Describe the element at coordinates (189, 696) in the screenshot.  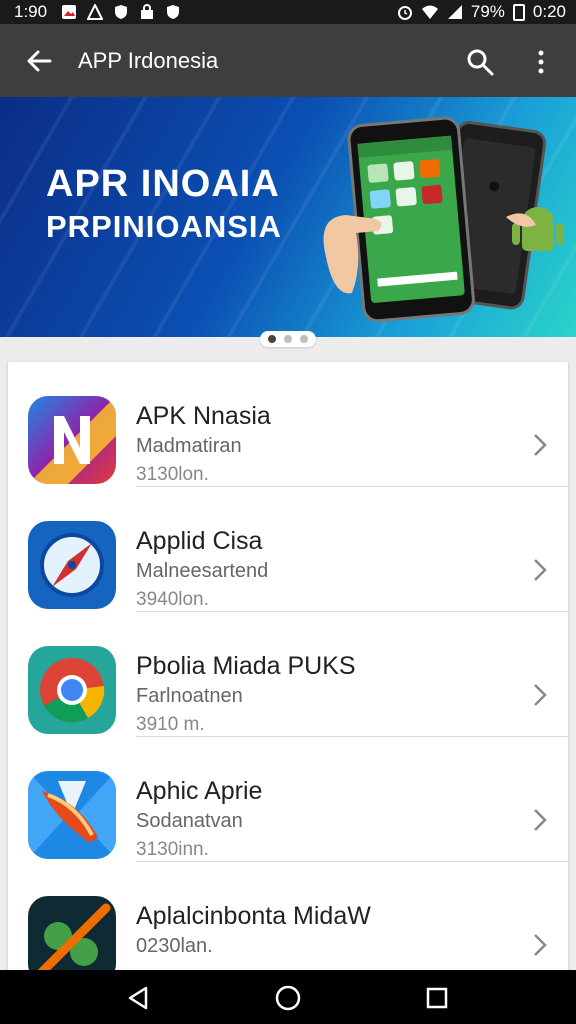
I see `app-category: Farlnoatnen` at that location.